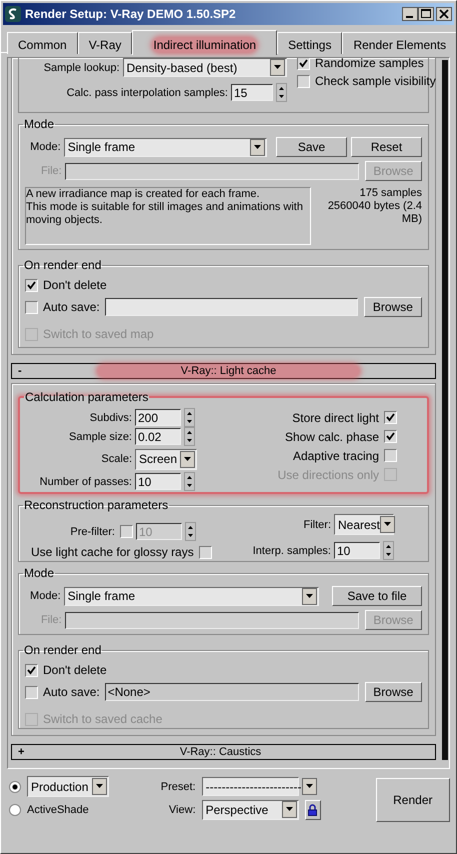 The image size is (457, 854). What do you see at coordinates (20, 371) in the screenshot?
I see `toggle-sign: -` at bounding box center [20, 371].